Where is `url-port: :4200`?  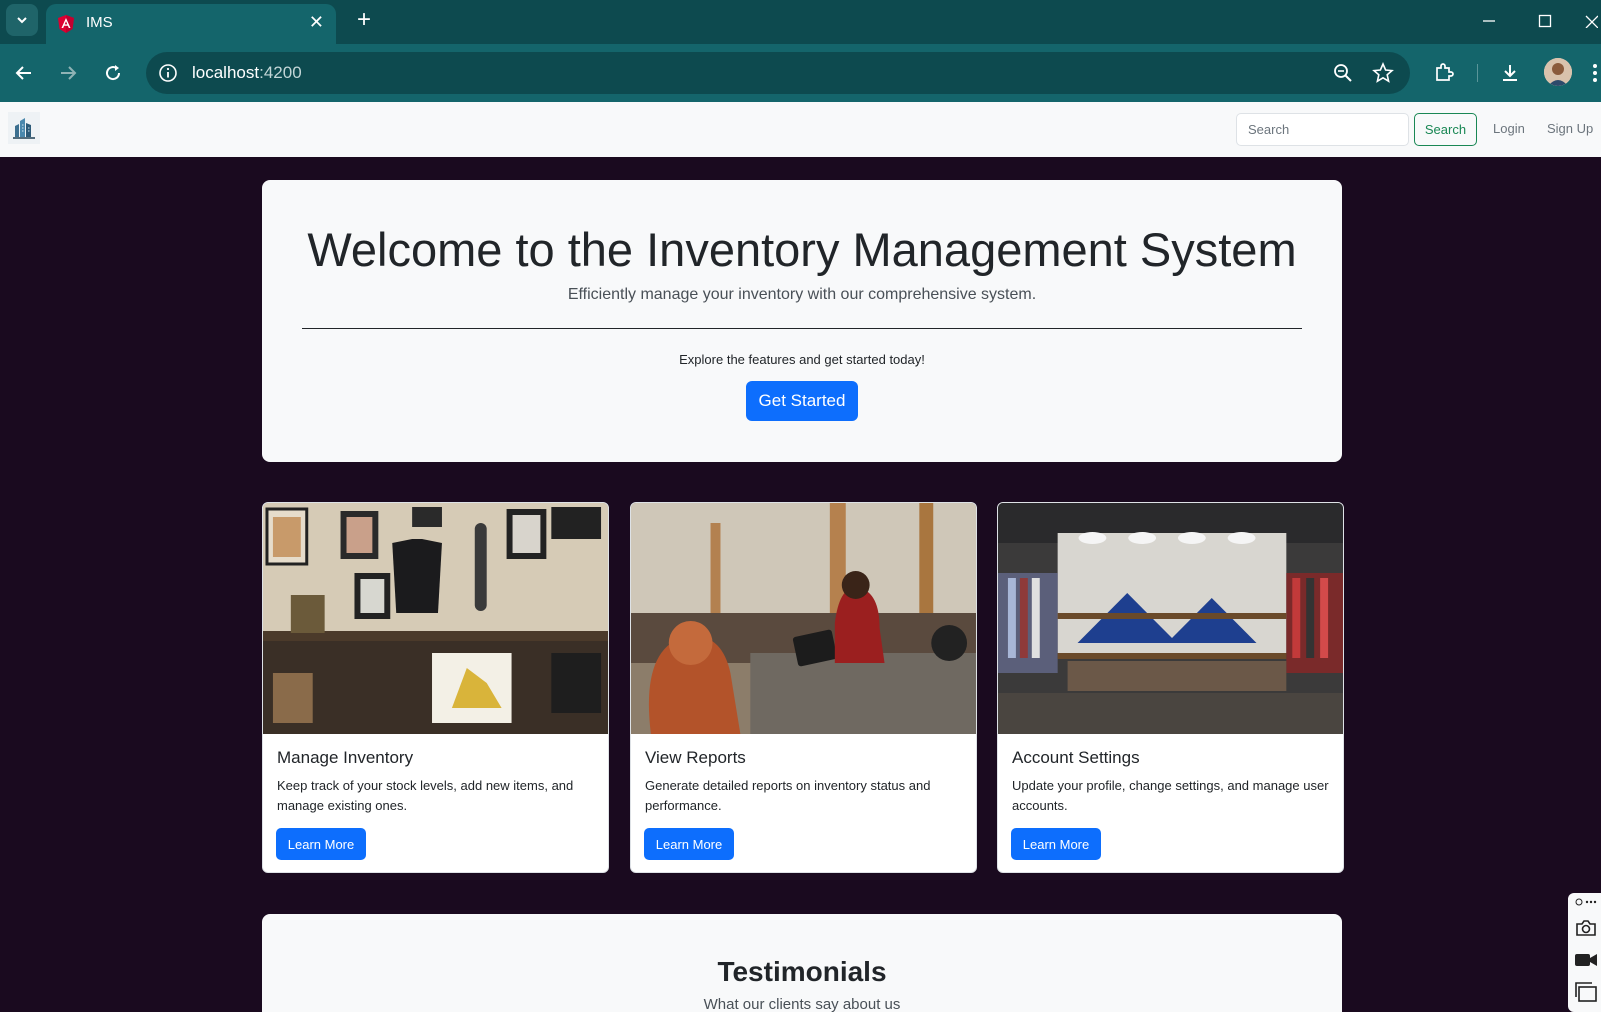 url-port: :4200 is located at coordinates (280, 72).